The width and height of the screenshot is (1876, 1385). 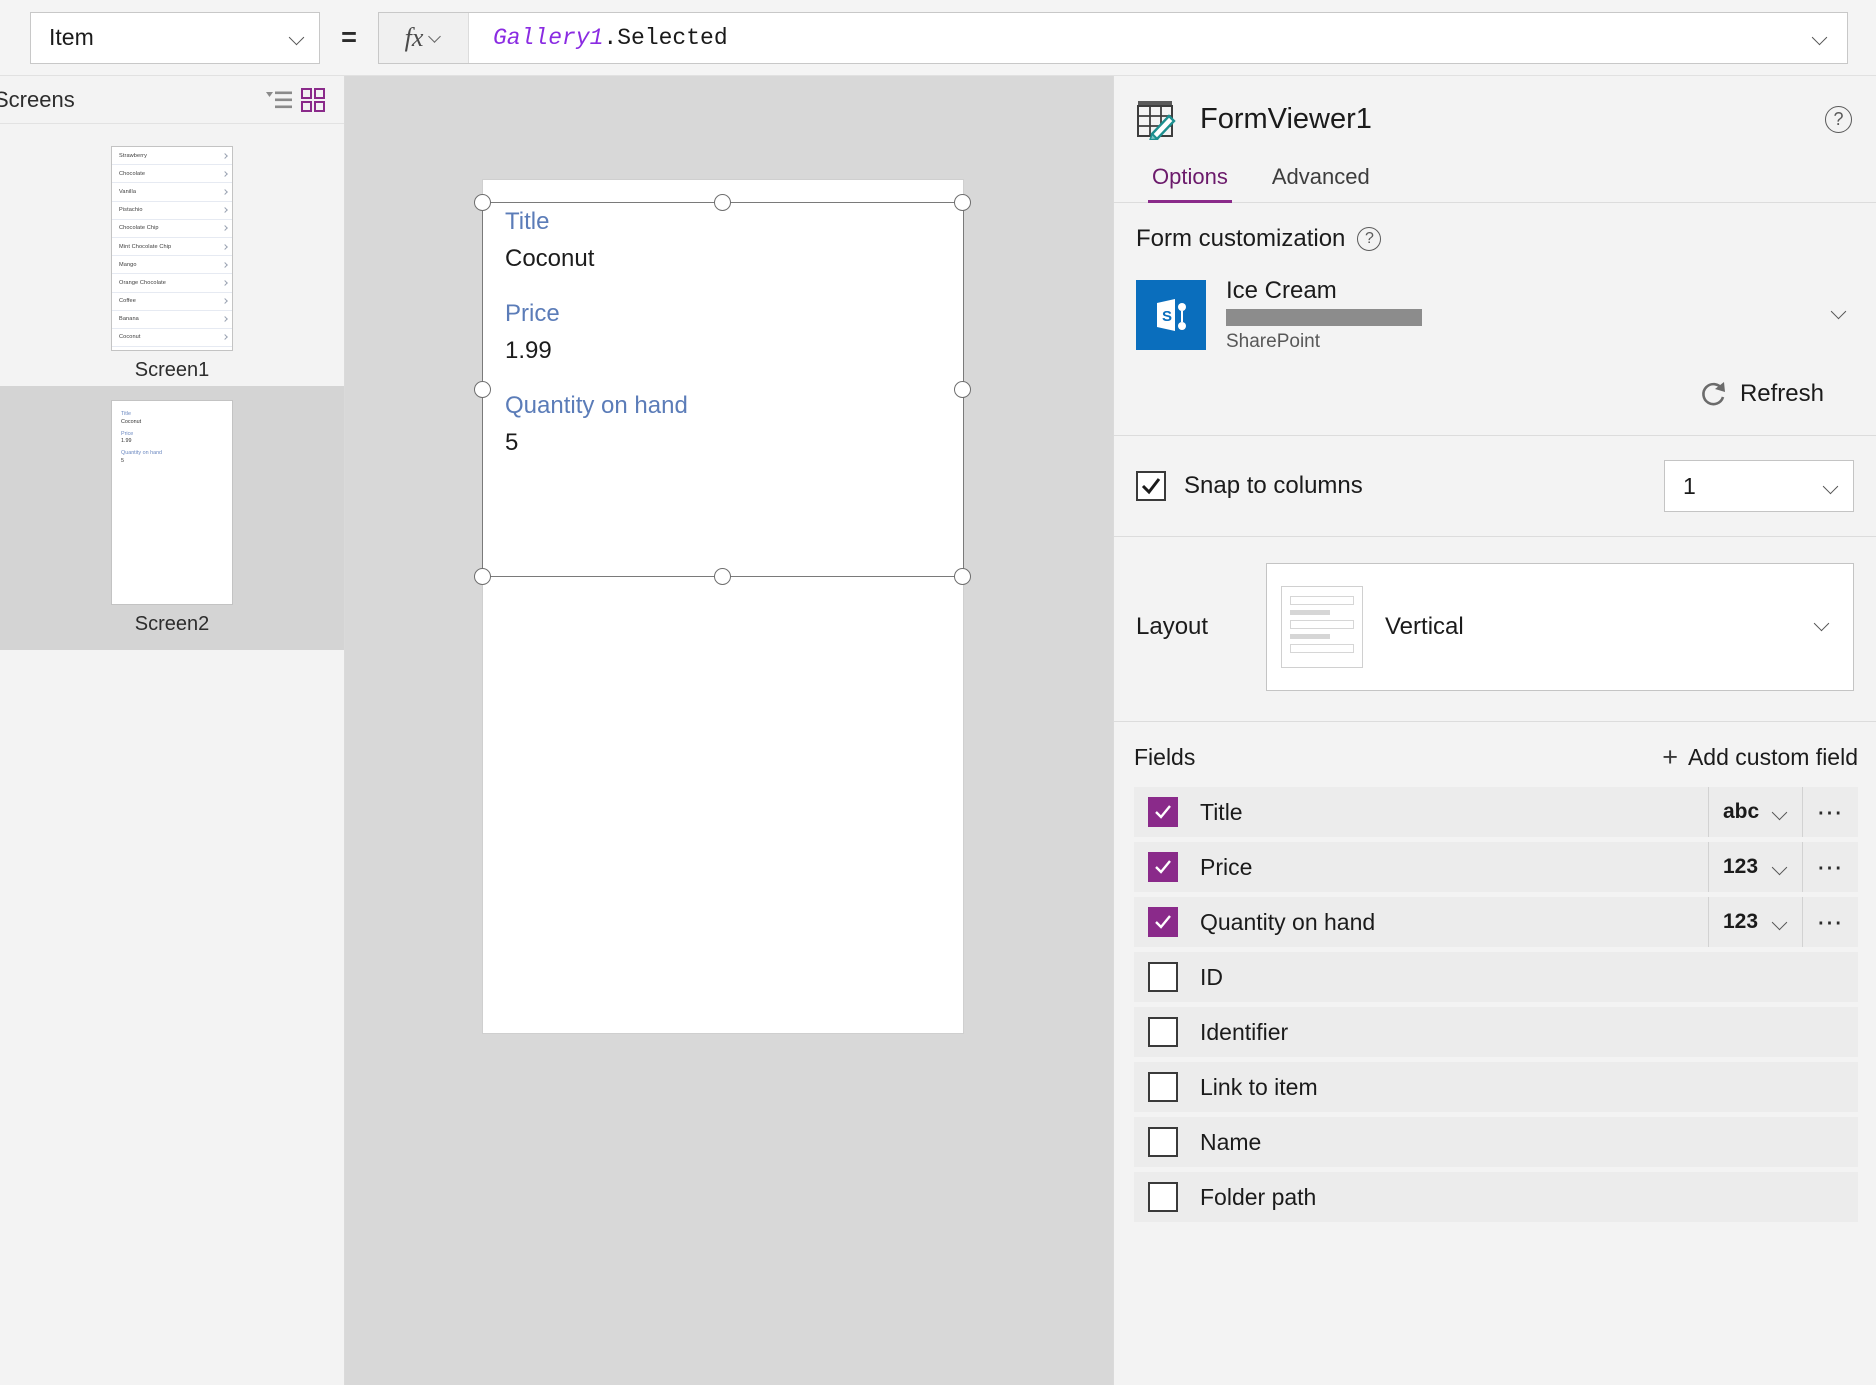 I want to click on field-type-select: abc, so click(x=1755, y=812).